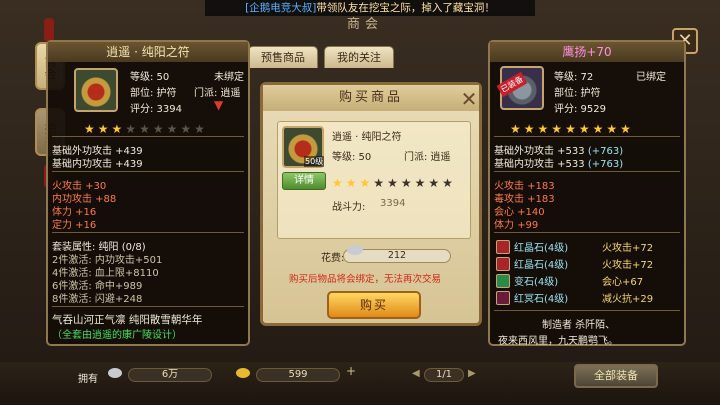 The height and width of the screenshot is (405, 720). Describe the element at coordinates (503, 280) in the screenshot. I see `change-stone-icon` at that location.